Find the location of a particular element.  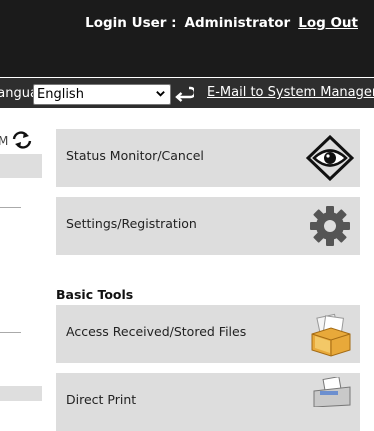

access-stored-files-tile: Access Received/Stored Files is located at coordinates (208, 334).